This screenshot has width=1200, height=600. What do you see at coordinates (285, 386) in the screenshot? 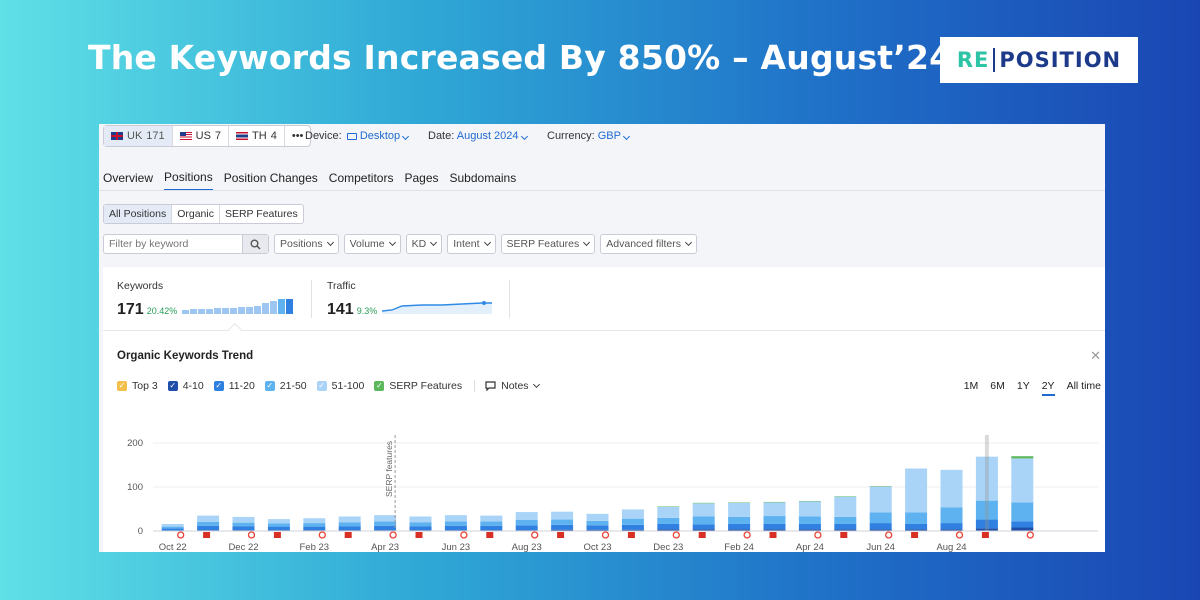
I see `legend-21-50: ✓ 21-50` at bounding box center [285, 386].